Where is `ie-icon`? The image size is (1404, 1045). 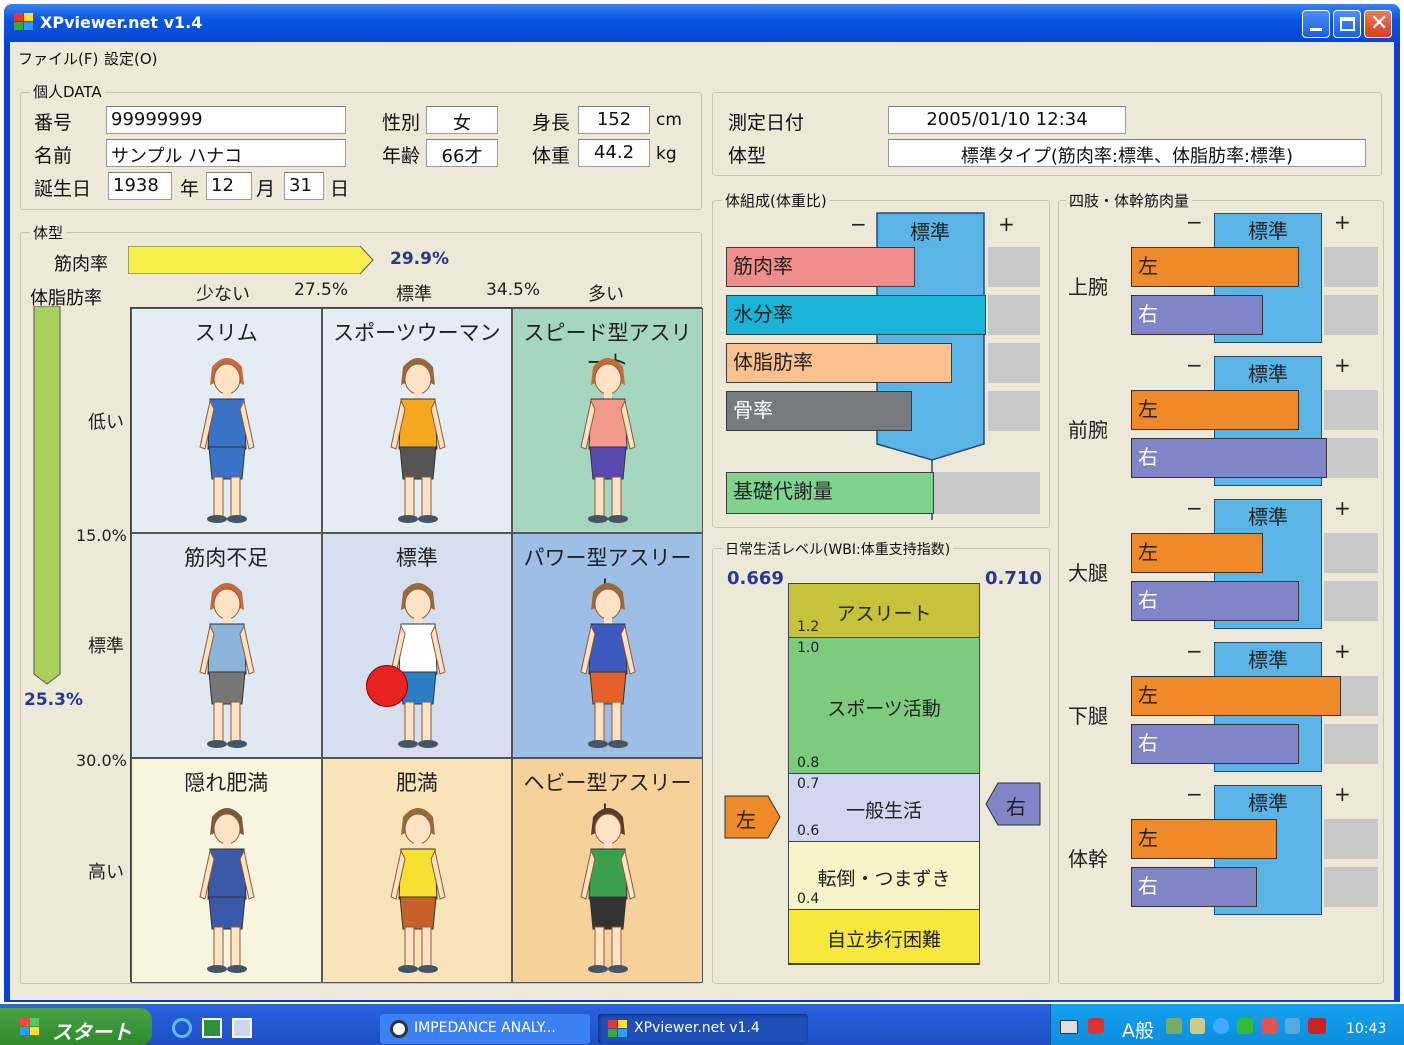
ie-icon is located at coordinates (182, 1028).